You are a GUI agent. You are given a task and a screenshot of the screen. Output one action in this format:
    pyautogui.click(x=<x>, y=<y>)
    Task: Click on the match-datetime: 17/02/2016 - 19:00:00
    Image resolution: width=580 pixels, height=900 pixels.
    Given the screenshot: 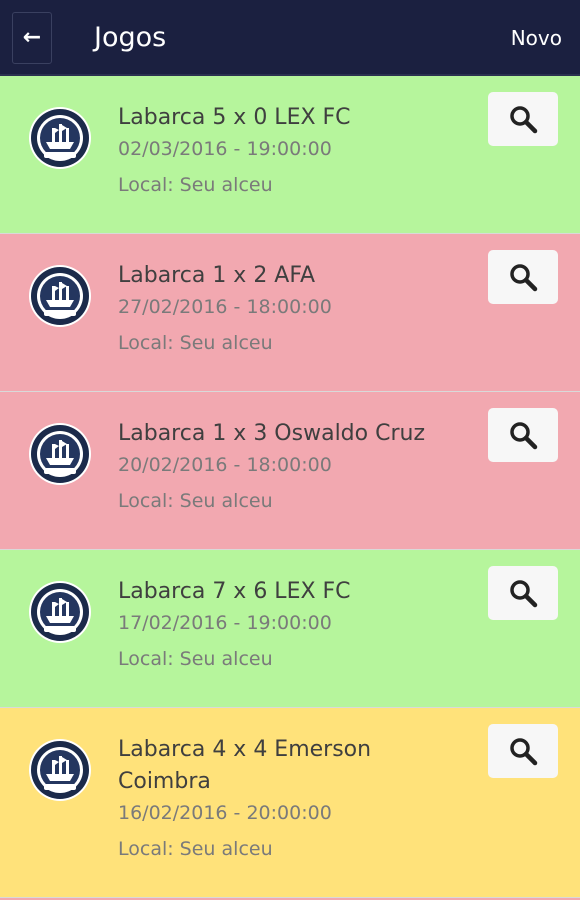 What is the action you would take?
    pyautogui.click(x=225, y=623)
    